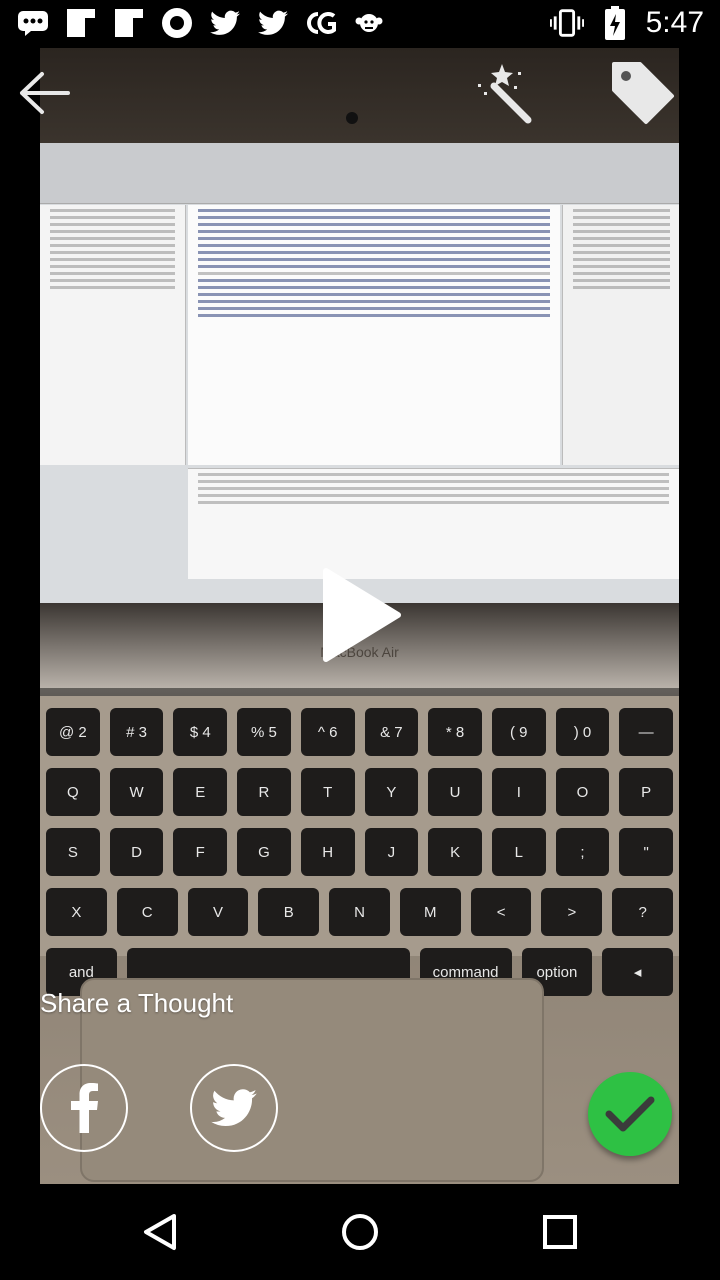 The width and height of the screenshot is (720, 1280). Describe the element at coordinates (73, 732) in the screenshot. I see `key: @ 2` at that location.